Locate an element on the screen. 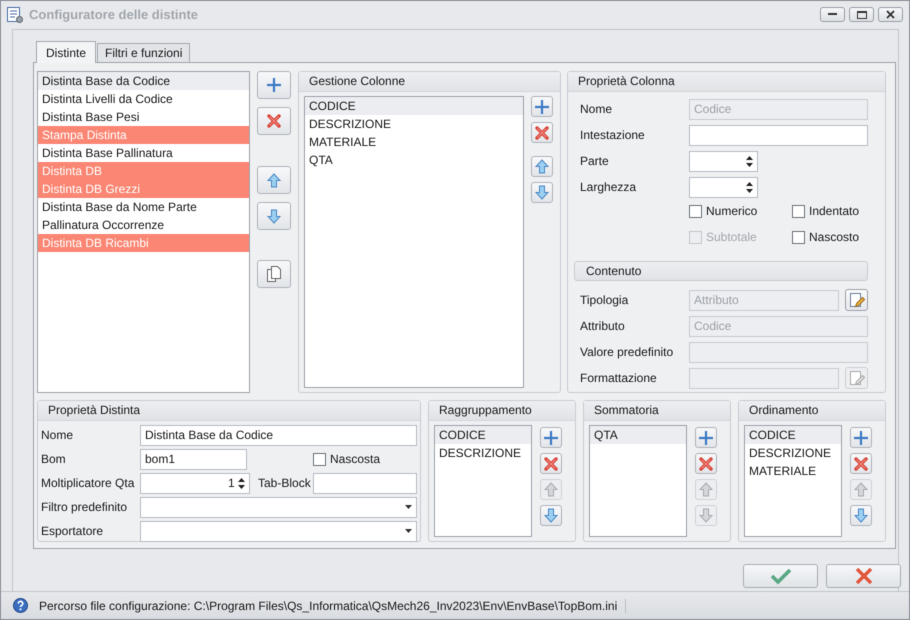 Image resolution: width=910 pixels, height=620 pixels. text-field: Distinta Base da Codice is located at coordinates (278, 435).